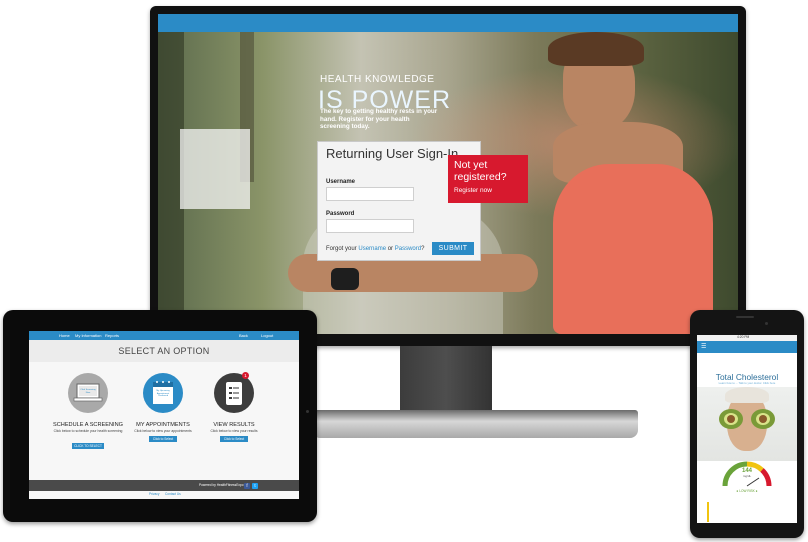 The image size is (808, 542). What do you see at coordinates (390, 249) in the screenshot?
I see `forgot-or: or` at bounding box center [390, 249].